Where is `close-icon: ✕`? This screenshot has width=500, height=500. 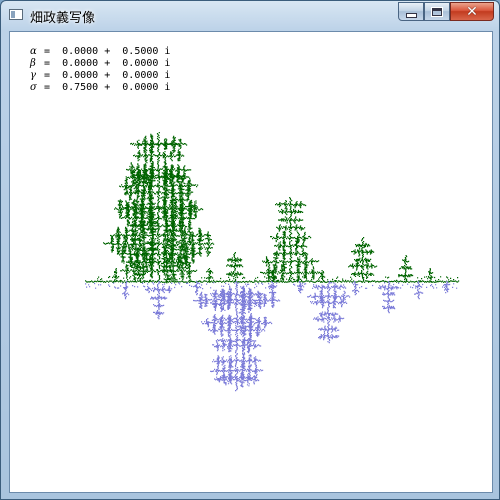 close-icon: ✕ is located at coordinates (472, 11).